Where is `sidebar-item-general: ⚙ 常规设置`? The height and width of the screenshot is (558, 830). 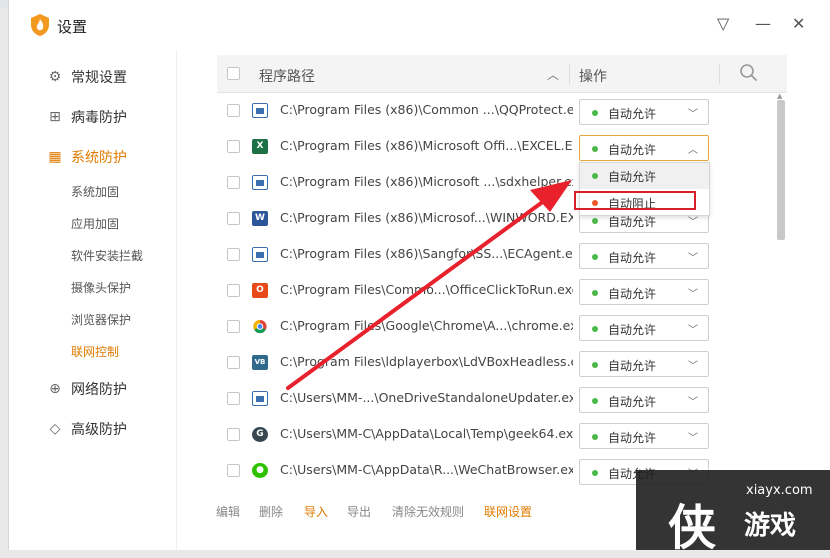
sidebar-item-general: ⚙ 常规设置 is located at coordinates (87, 77).